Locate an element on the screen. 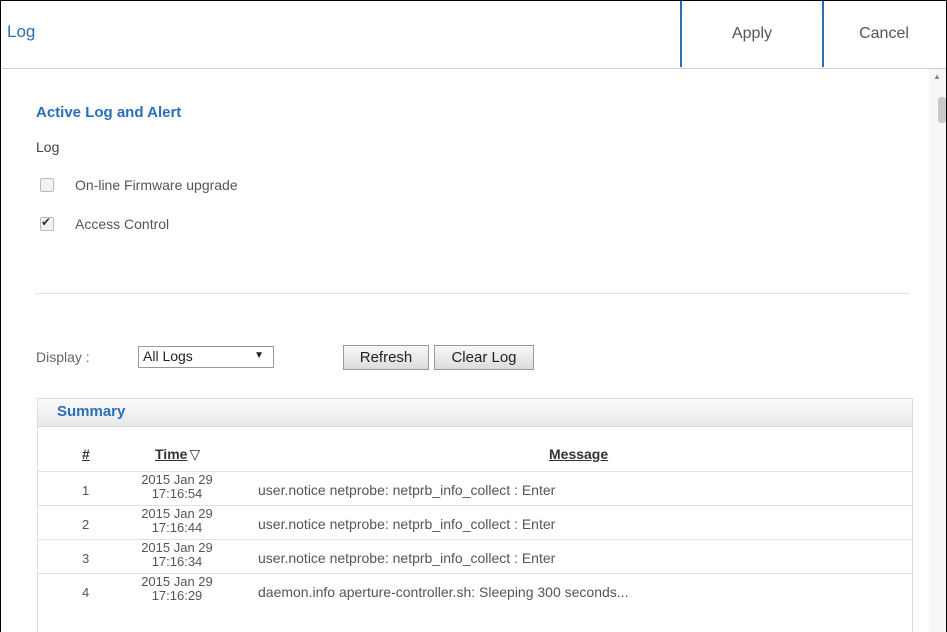 This screenshot has width=947, height=632. row-number: 3 is located at coordinates (86, 558).